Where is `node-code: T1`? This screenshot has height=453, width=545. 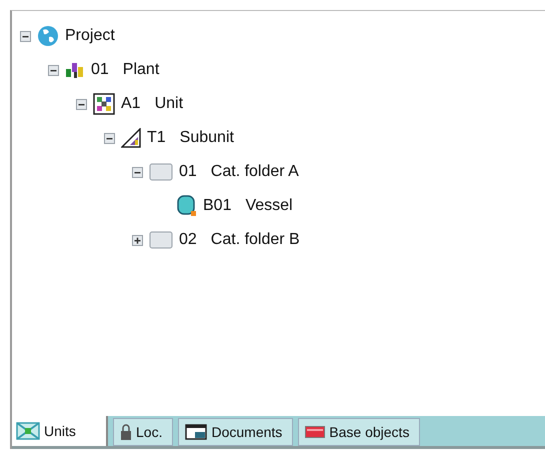
node-code: T1 is located at coordinates (156, 138).